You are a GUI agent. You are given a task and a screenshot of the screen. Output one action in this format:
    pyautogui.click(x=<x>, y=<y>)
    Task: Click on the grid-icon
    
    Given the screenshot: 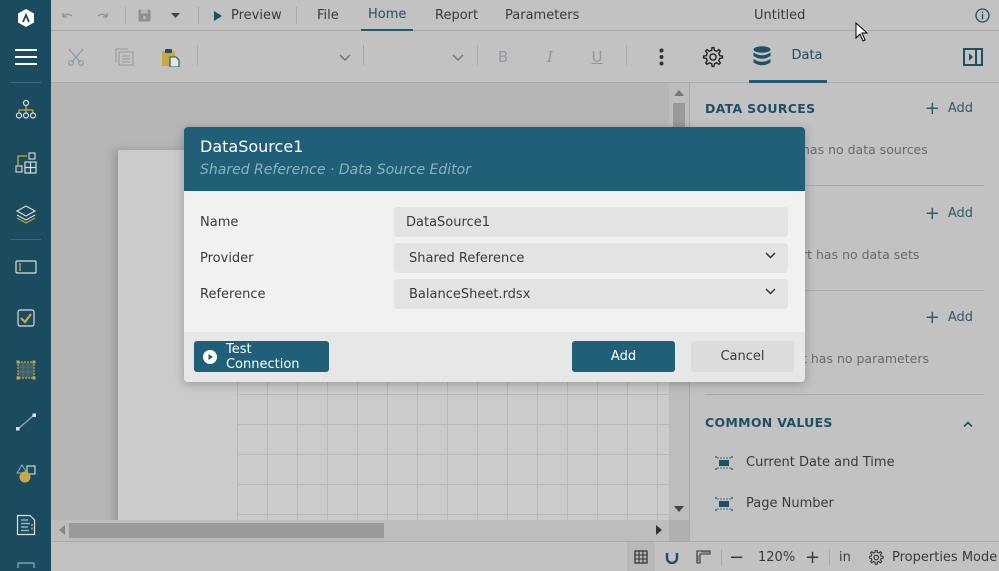 What is the action you would take?
    pyautogui.click(x=641, y=557)
    